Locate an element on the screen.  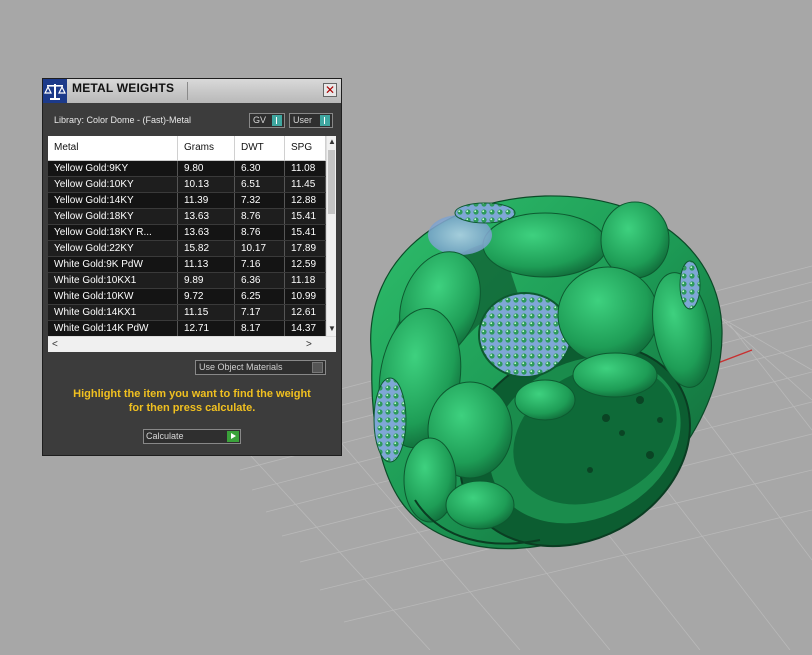
table-row: White Gold:10KX1 9.89 6.36 11.18 is located at coordinates (187, 281).